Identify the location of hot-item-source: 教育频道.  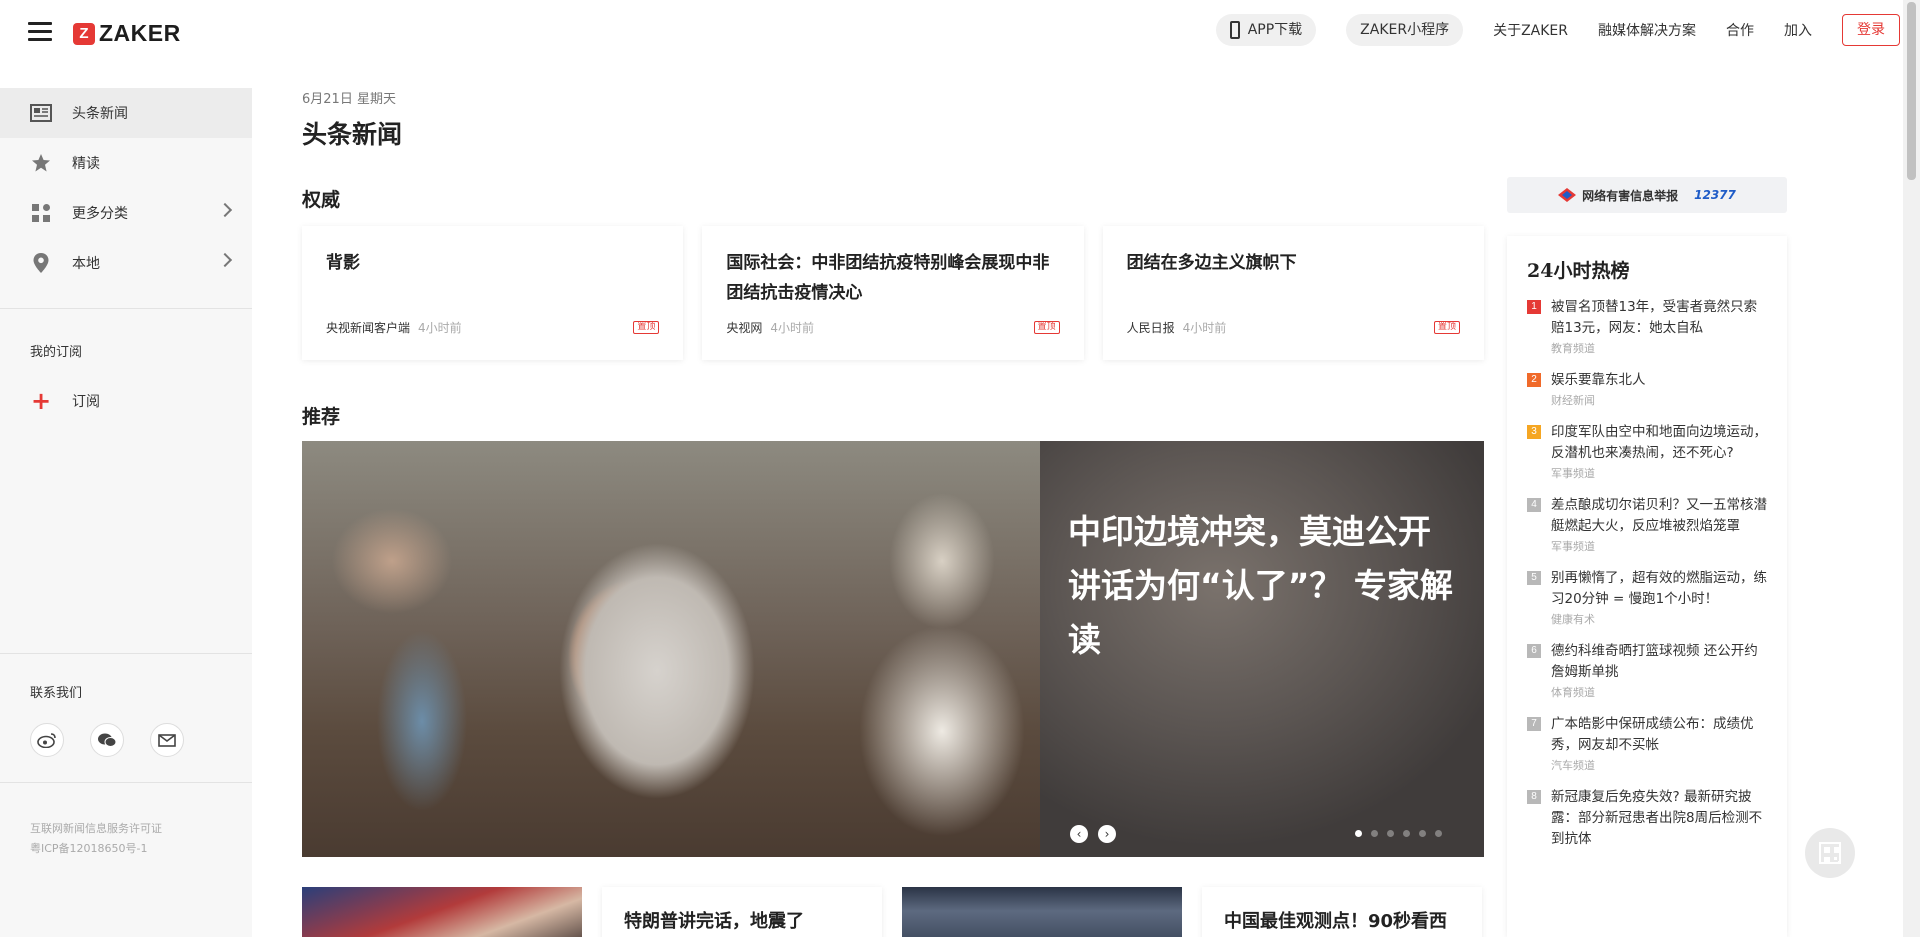
(1573, 348).